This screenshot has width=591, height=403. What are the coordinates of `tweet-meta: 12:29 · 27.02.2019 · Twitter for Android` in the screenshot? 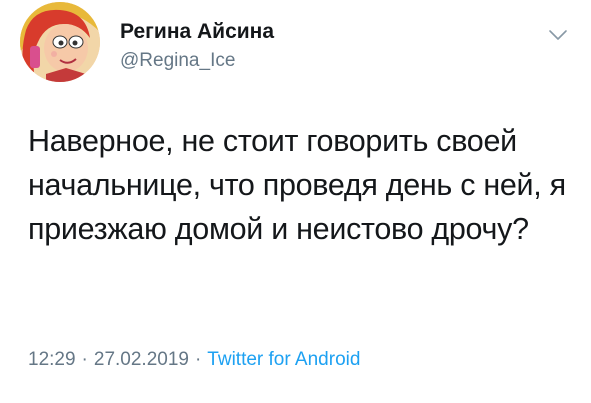 It's located at (194, 360).